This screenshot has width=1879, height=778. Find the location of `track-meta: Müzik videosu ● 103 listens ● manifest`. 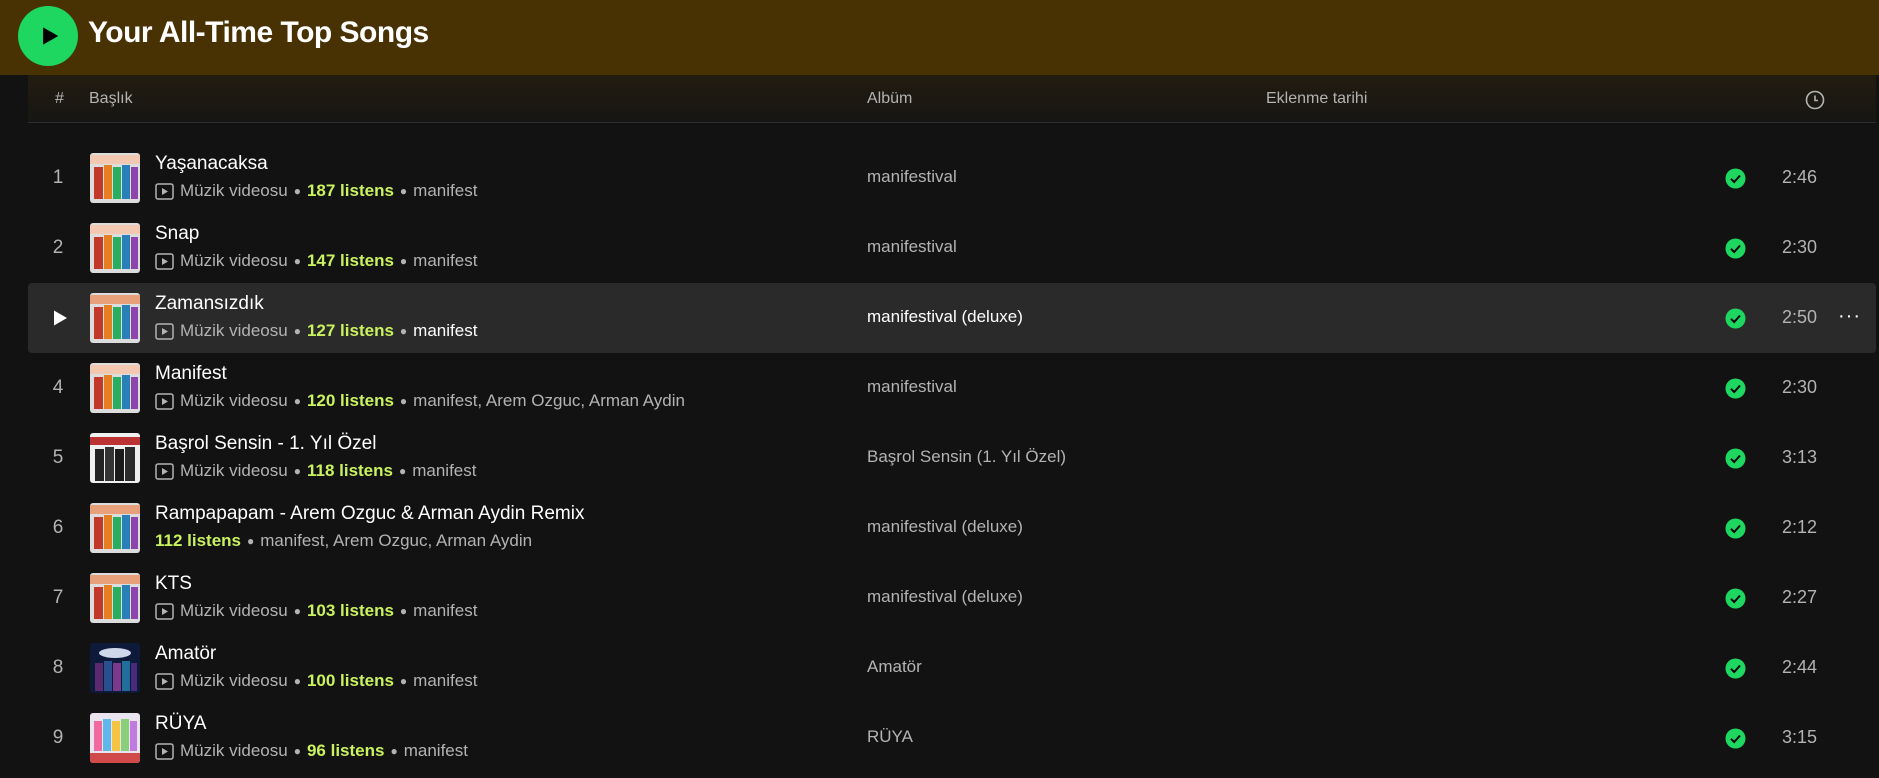

track-meta: Müzik videosu ● 103 listens ● manifest is located at coordinates (316, 611).